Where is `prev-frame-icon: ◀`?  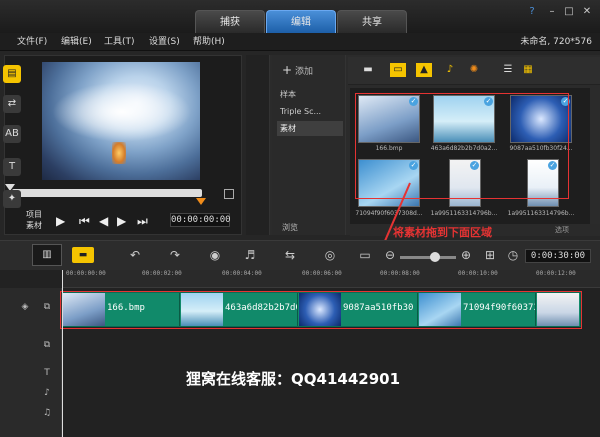
prev-frame-icon: ◀ is located at coordinates (103, 221).